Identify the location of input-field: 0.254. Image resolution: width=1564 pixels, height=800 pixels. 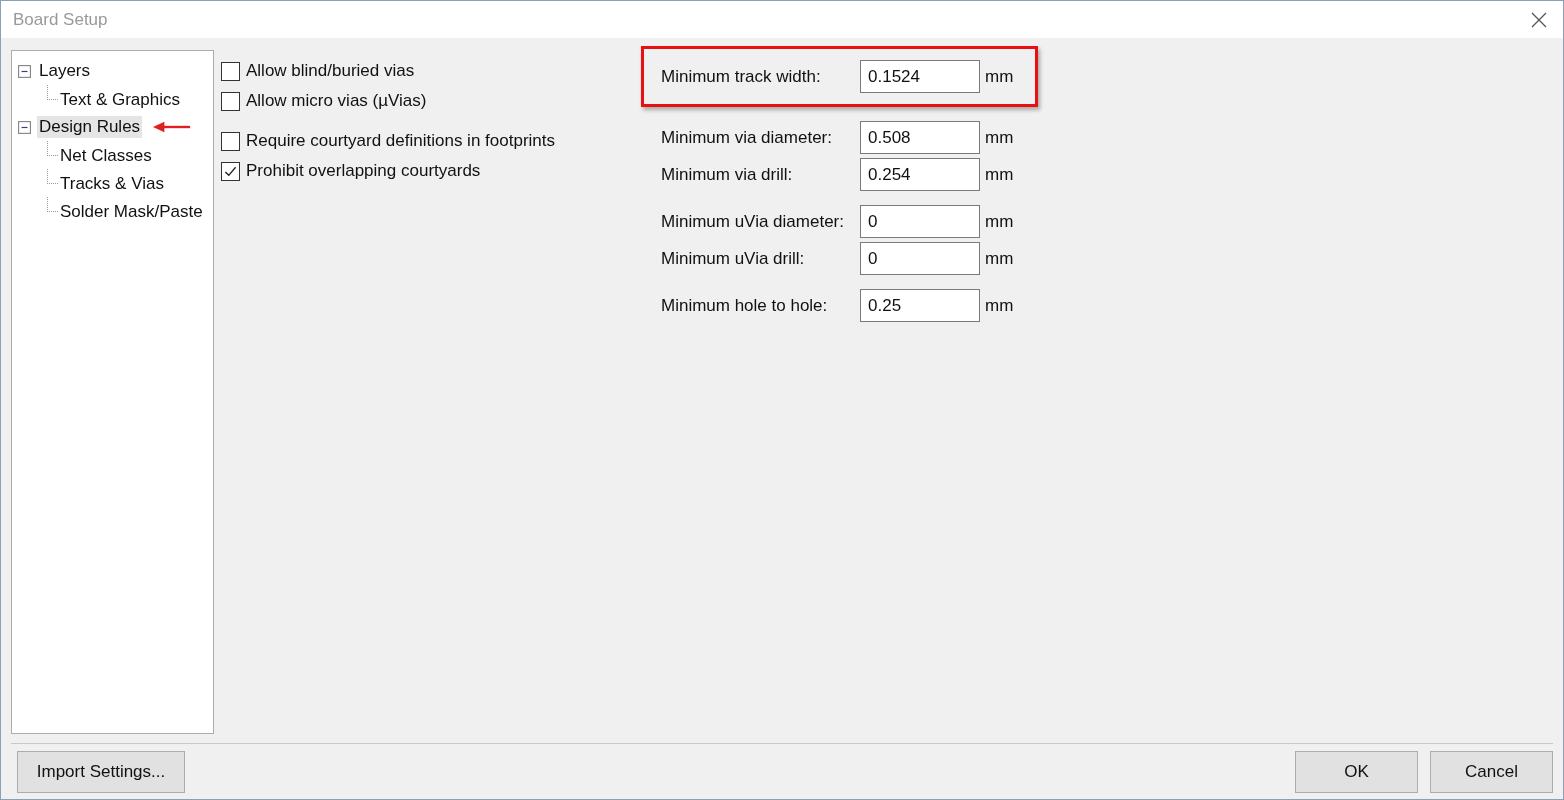
(920, 174).